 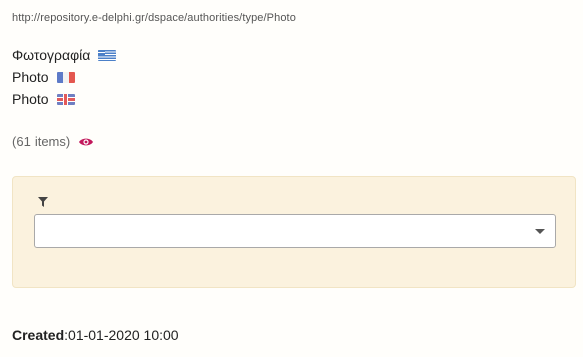 I want to click on label-row-greek: Φωτογραφία, so click(x=64, y=55).